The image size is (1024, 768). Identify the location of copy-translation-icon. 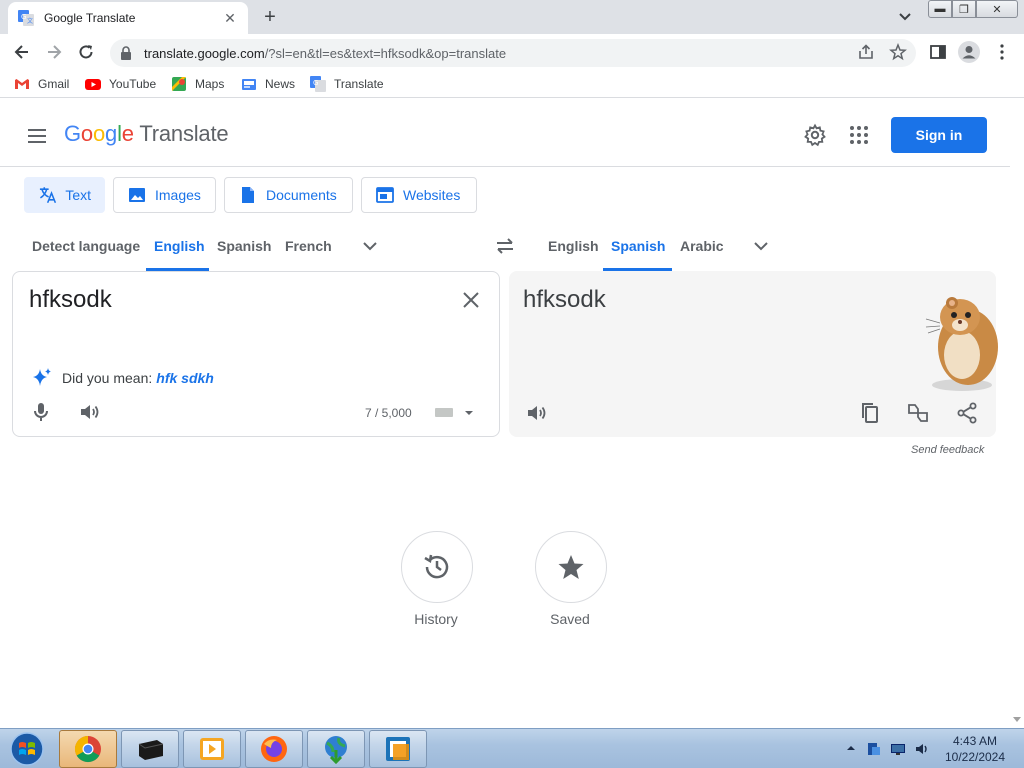
(870, 413).